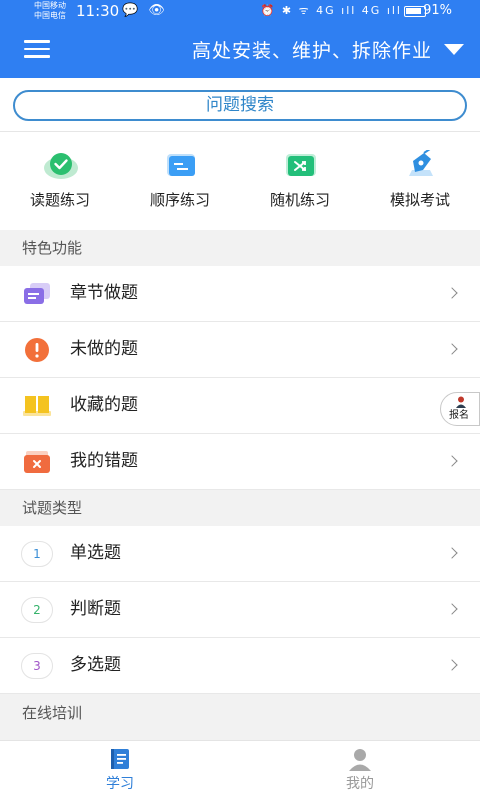 Image resolution: width=480 pixels, height=800 pixels. I want to click on list-item-label: 单选题, so click(95, 553).